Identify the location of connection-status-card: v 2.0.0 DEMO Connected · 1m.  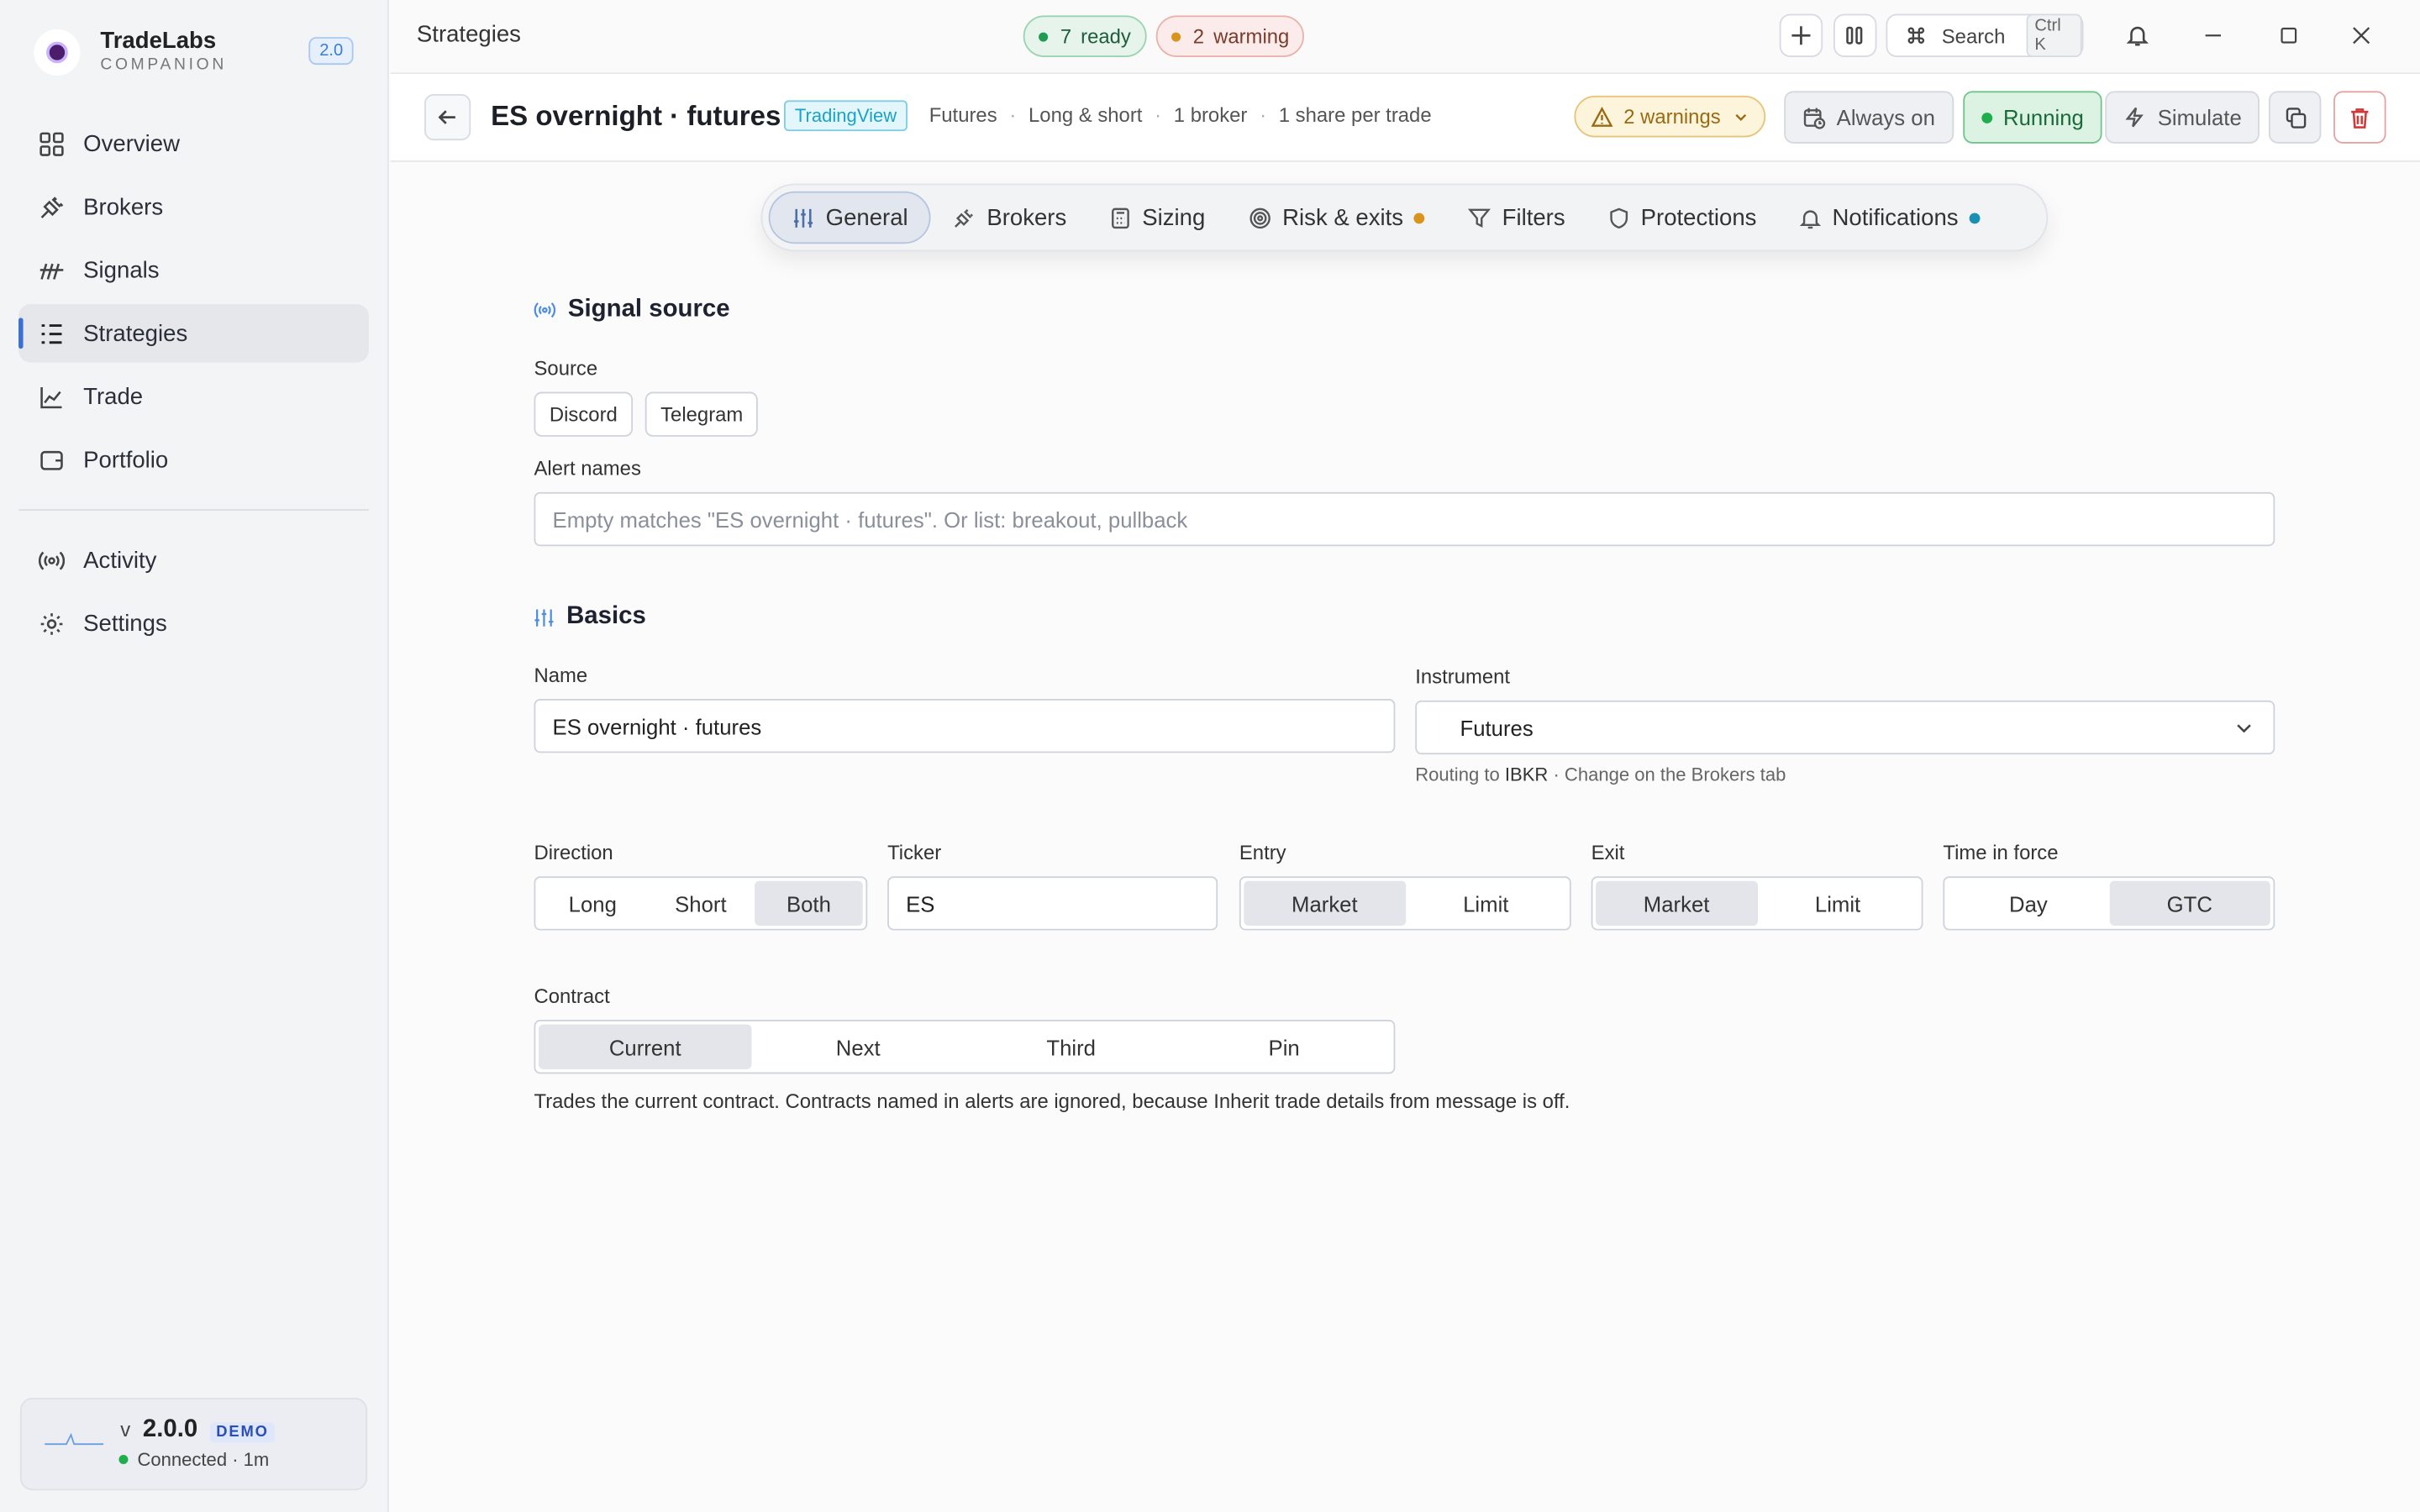
(193, 1444).